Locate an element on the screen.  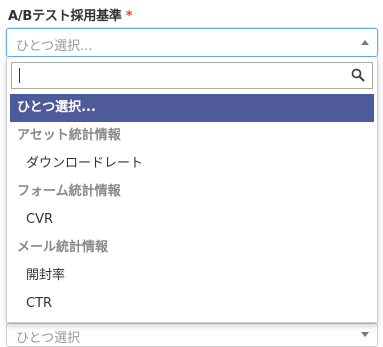
caret-down-icon is located at coordinates (365, 334).